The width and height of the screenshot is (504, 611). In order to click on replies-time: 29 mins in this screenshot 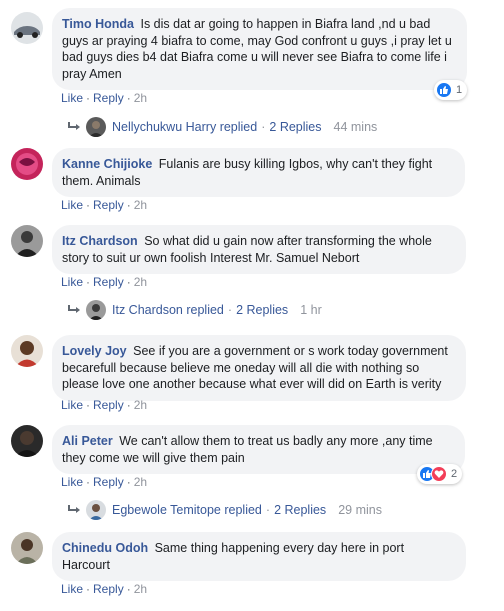, I will do `click(360, 510)`.